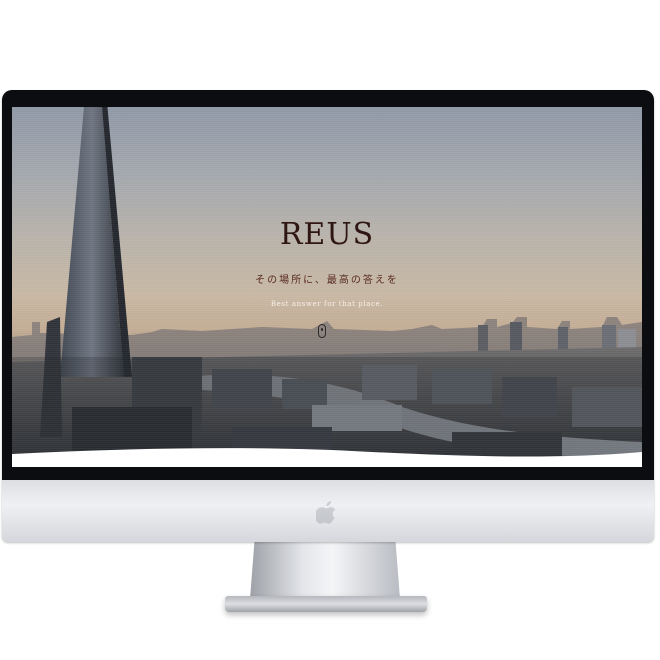  I want to click on site-logo: REUS, so click(327, 235).